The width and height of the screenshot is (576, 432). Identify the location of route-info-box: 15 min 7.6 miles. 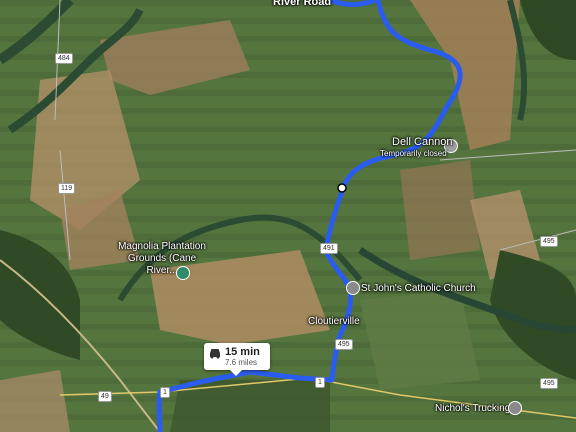
(237, 359).